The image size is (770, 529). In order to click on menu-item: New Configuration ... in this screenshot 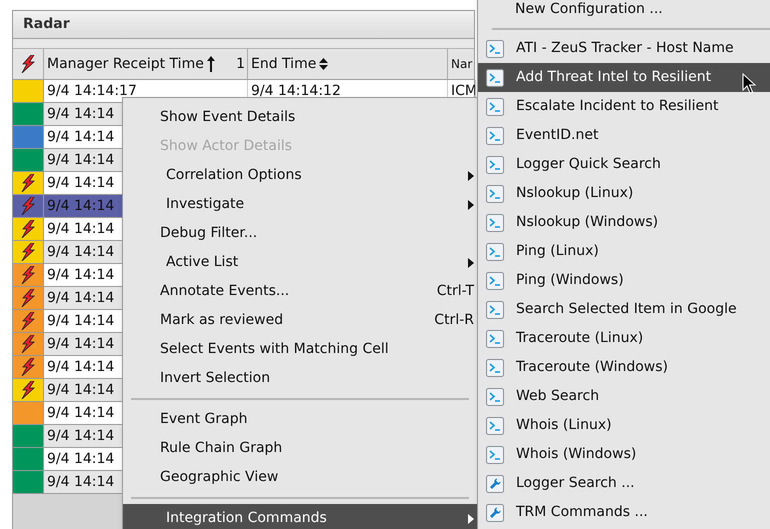, I will do `click(624, 12)`.